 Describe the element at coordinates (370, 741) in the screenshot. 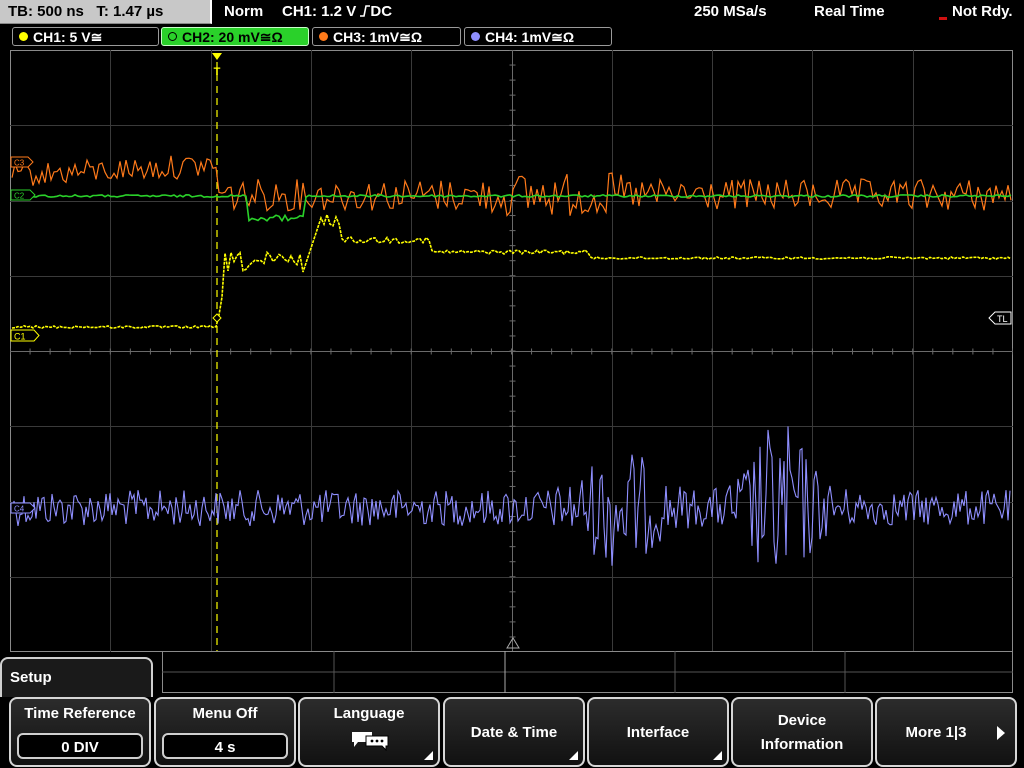

I see `speech-bubbles-icon` at that location.